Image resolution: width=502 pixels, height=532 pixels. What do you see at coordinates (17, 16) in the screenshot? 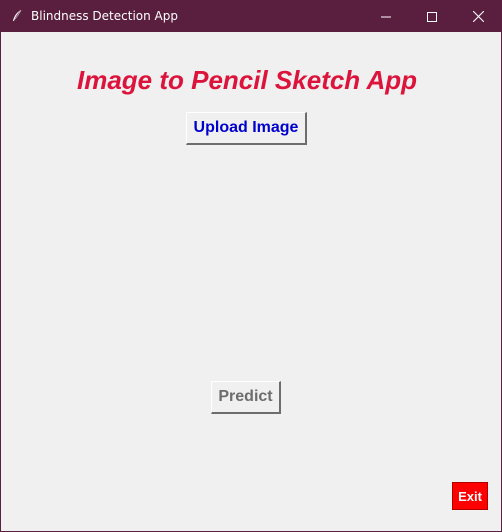
I see `feather-icon` at bounding box center [17, 16].